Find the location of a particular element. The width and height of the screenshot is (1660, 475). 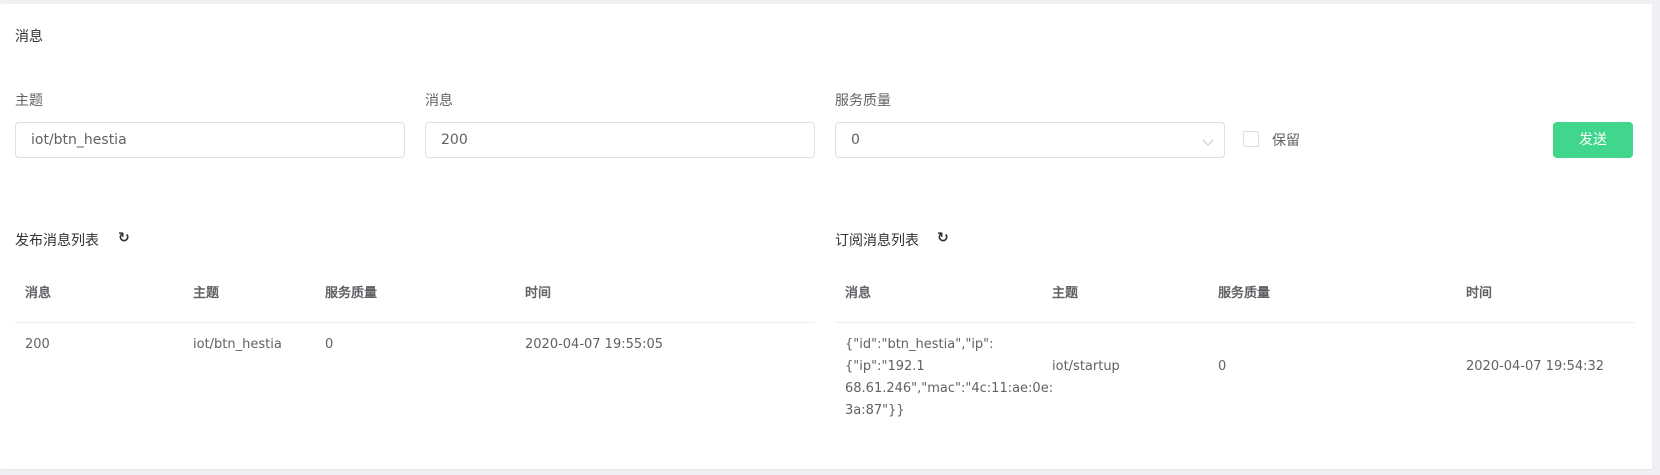

published-row-message: 200 is located at coordinates (37, 344).